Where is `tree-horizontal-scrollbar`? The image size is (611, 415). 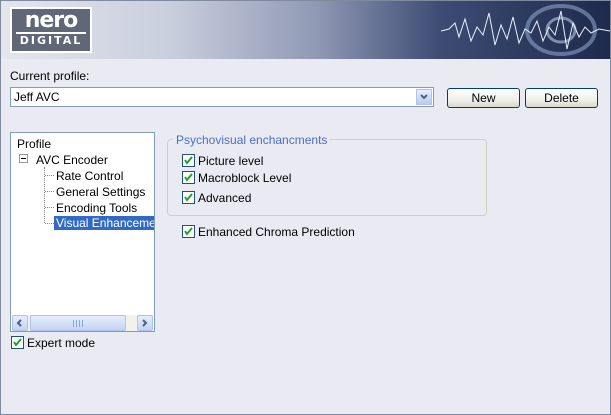 tree-horizontal-scrollbar is located at coordinates (82, 323).